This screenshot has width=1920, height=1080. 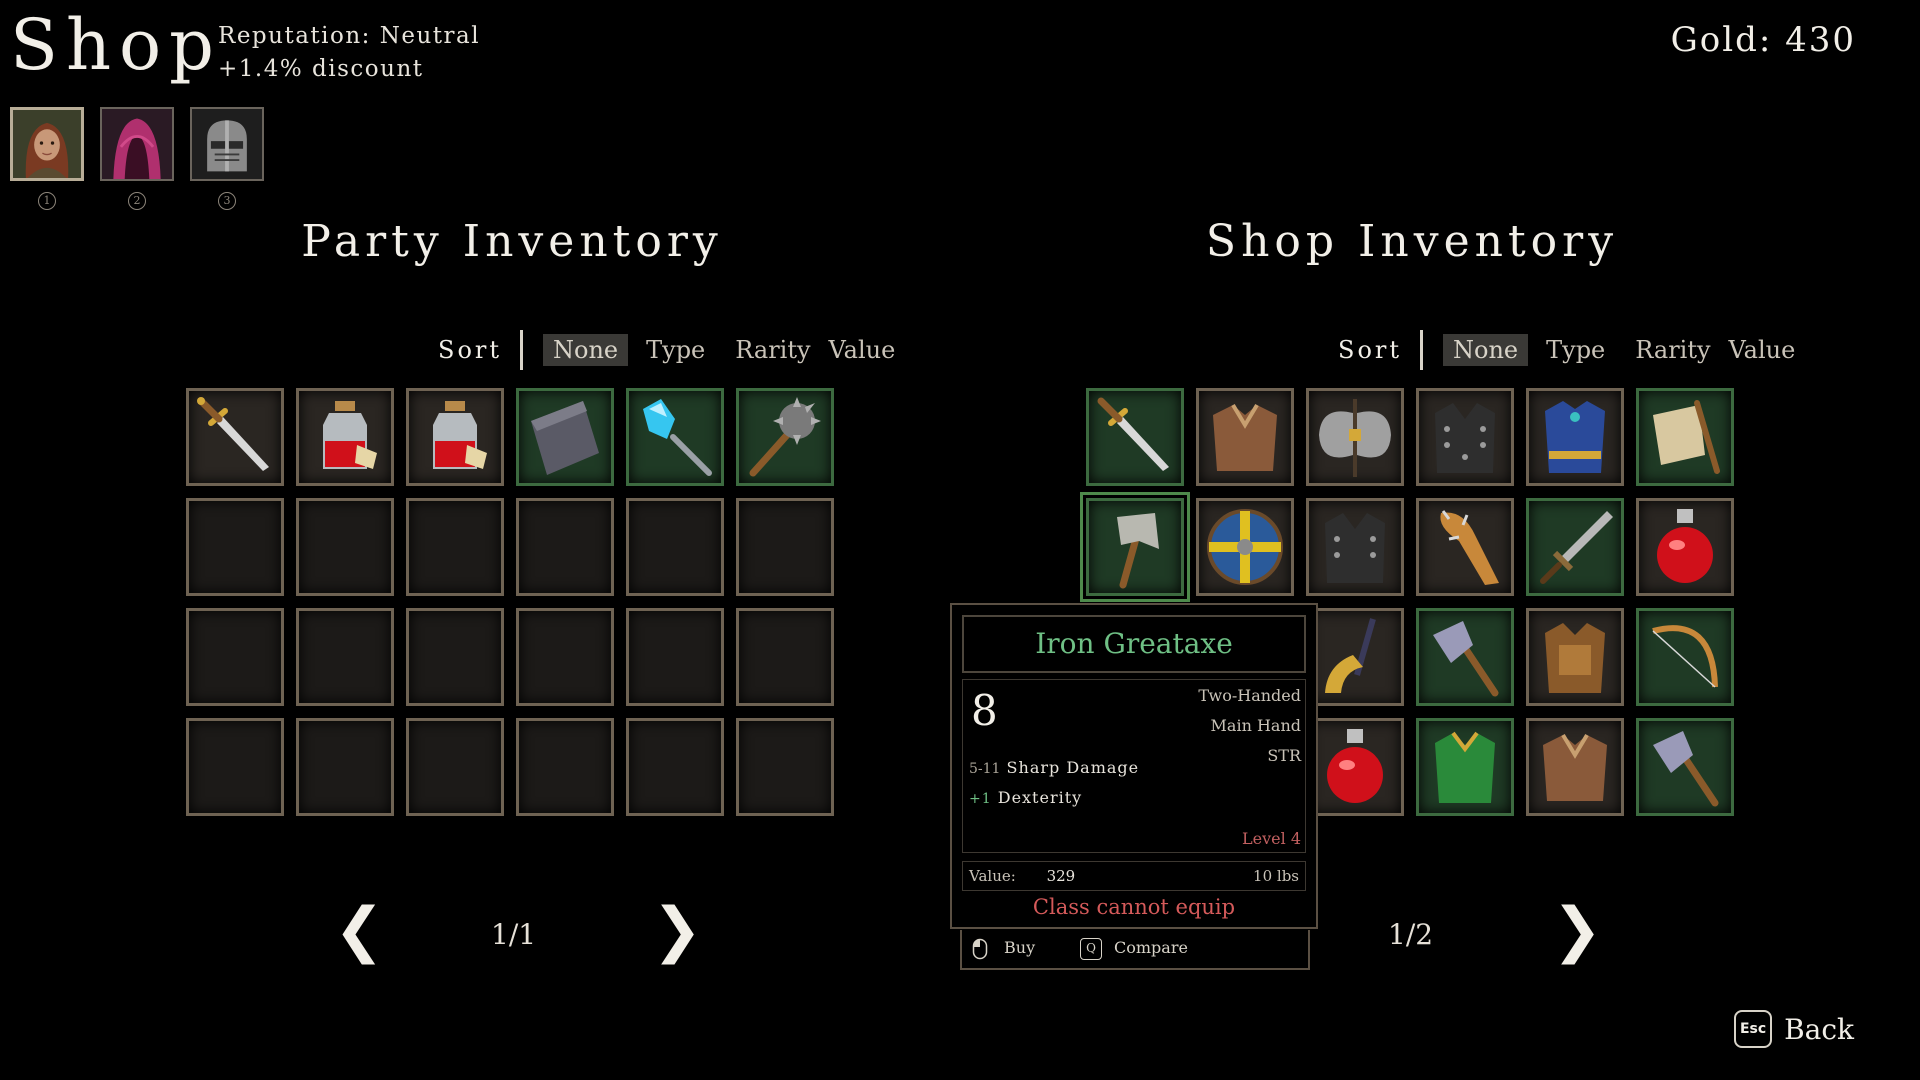 I want to click on shop-slot-red-potion, so click(x=1685, y=547).